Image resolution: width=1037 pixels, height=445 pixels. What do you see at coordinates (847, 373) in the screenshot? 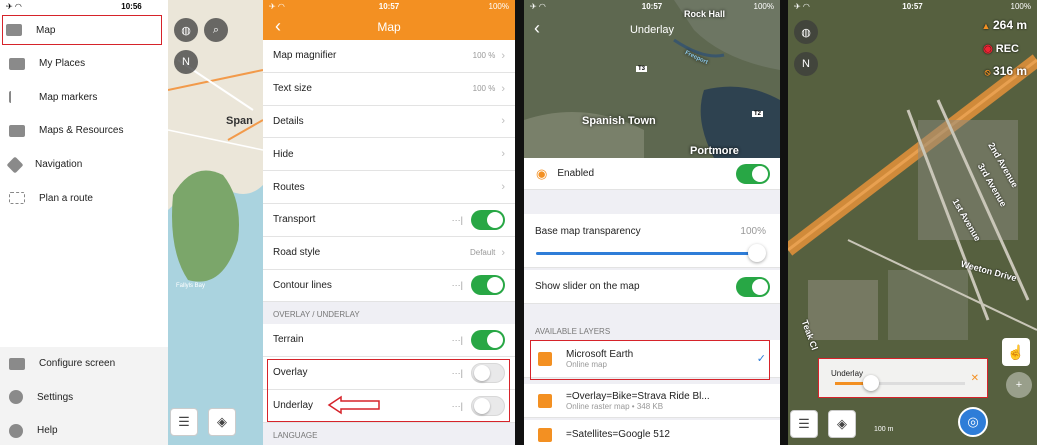
I see `underlay-slider-label: Underlay` at bounding box center [847, 373].